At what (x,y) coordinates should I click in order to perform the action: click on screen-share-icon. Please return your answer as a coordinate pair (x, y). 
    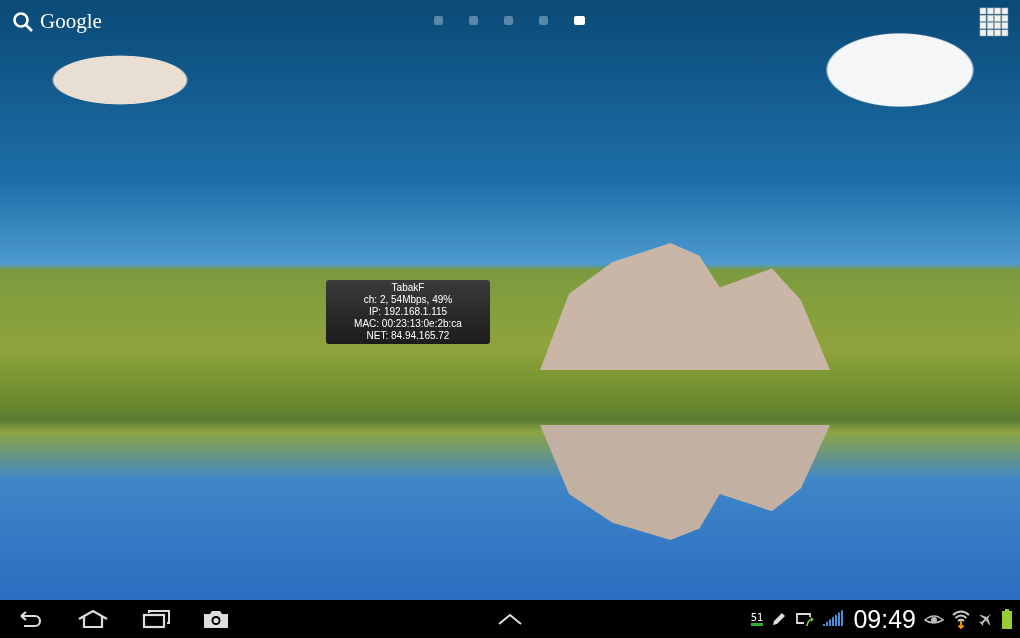
    Looking at the image, I should click on (805, 619).